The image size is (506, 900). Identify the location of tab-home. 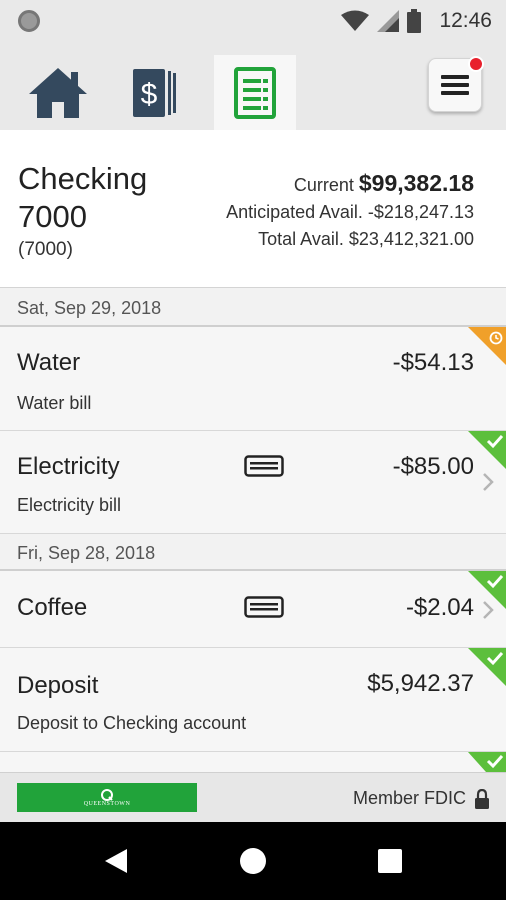
(58, 92).